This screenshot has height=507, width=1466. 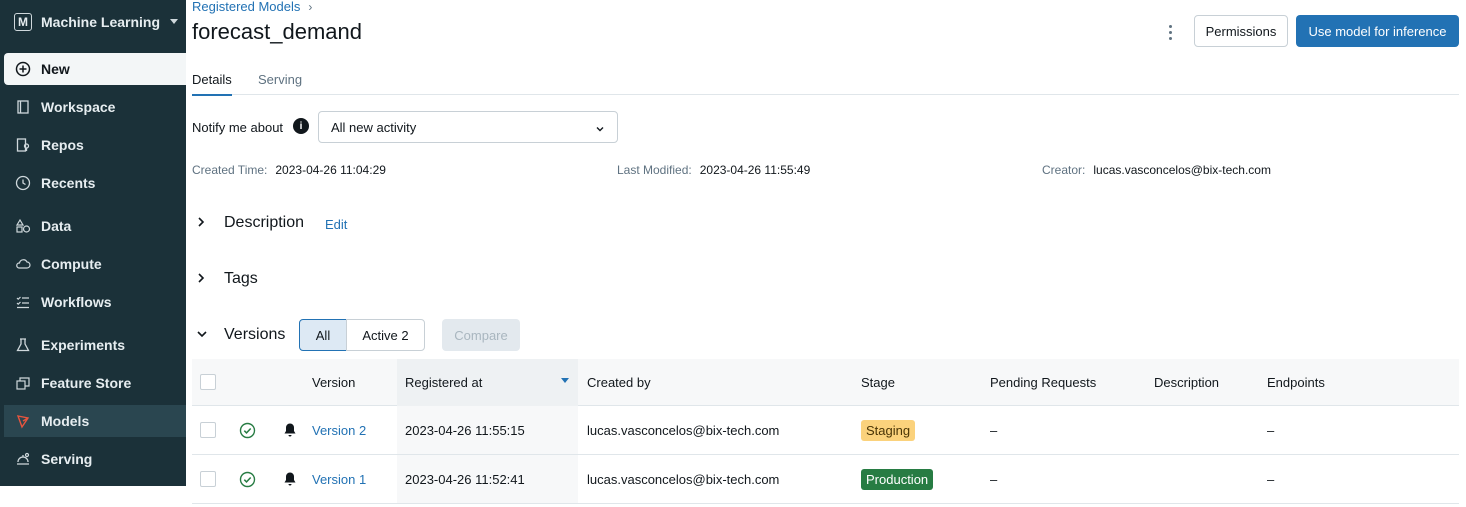 I want to click on notebook-icon, so click(x=23, y=107).